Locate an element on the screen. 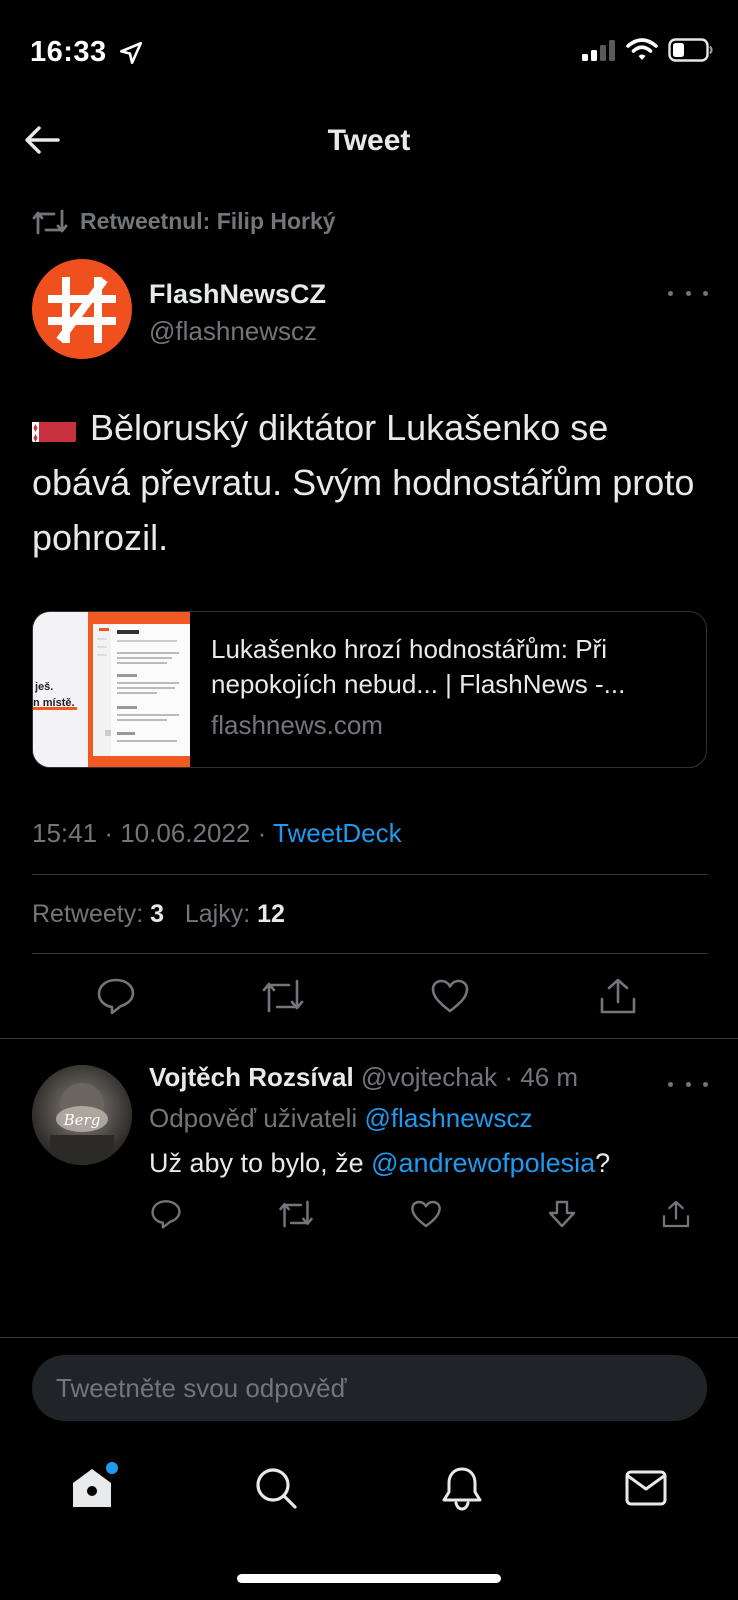  tab-search is located at coordinates (276, 1488).